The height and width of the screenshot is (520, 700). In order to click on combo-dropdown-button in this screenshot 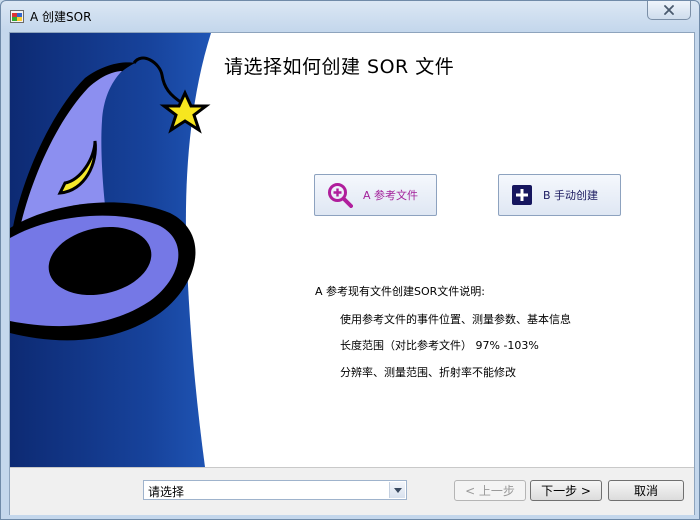, I will do `click(397, 490)`.